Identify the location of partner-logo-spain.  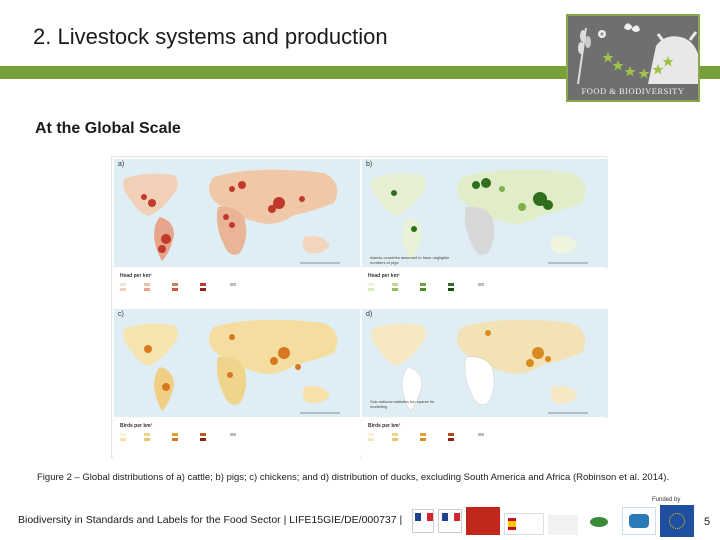
(524, 524).